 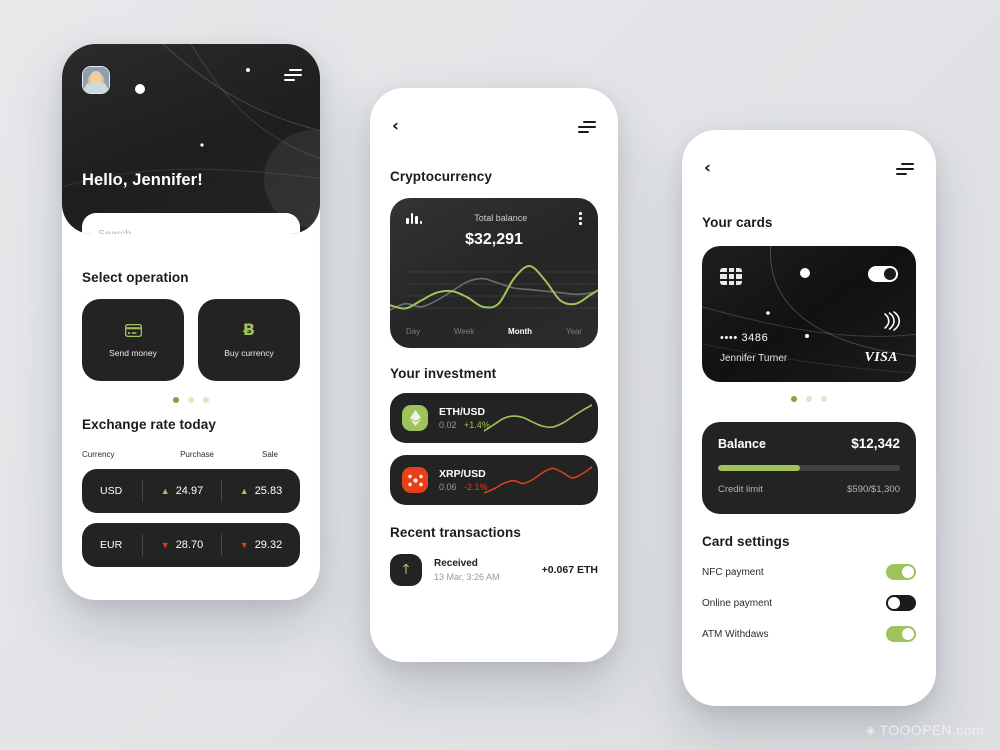 What do you see at coordinates (580, 218) in the screenshot?
I see `kebab-menu-icon` at bounding box center [580, 218].